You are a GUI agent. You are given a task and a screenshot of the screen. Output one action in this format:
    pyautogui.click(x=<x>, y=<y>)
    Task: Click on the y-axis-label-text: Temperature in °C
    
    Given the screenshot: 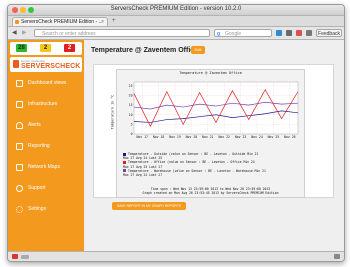 What is the action you would take?
    pyautogui.click(x=112, y=112)
    